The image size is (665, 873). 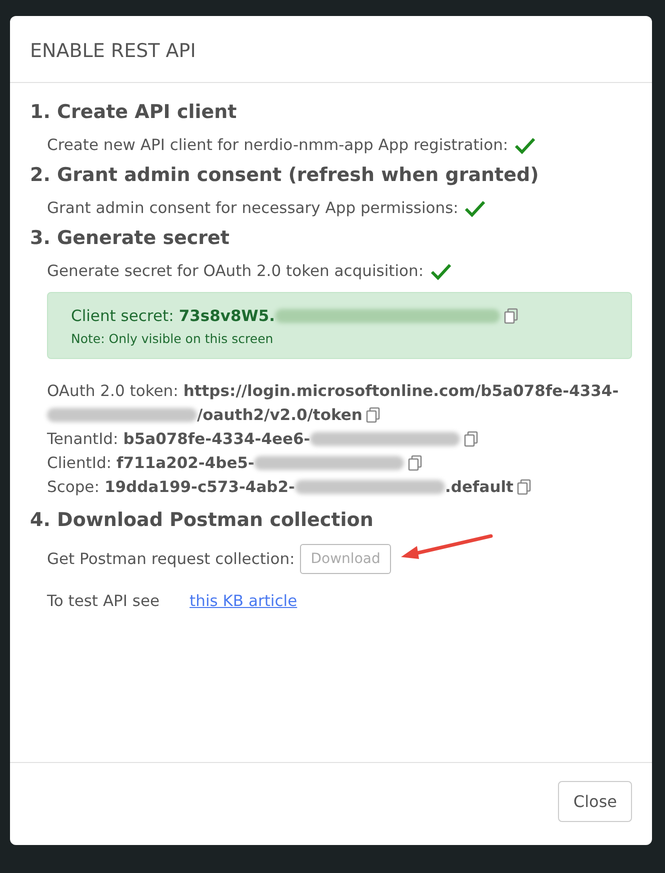 What do you see at coordinates (82, 439) in the screenshot?
I see `detail-label: TenantId:` at bounding box center [82, 439].